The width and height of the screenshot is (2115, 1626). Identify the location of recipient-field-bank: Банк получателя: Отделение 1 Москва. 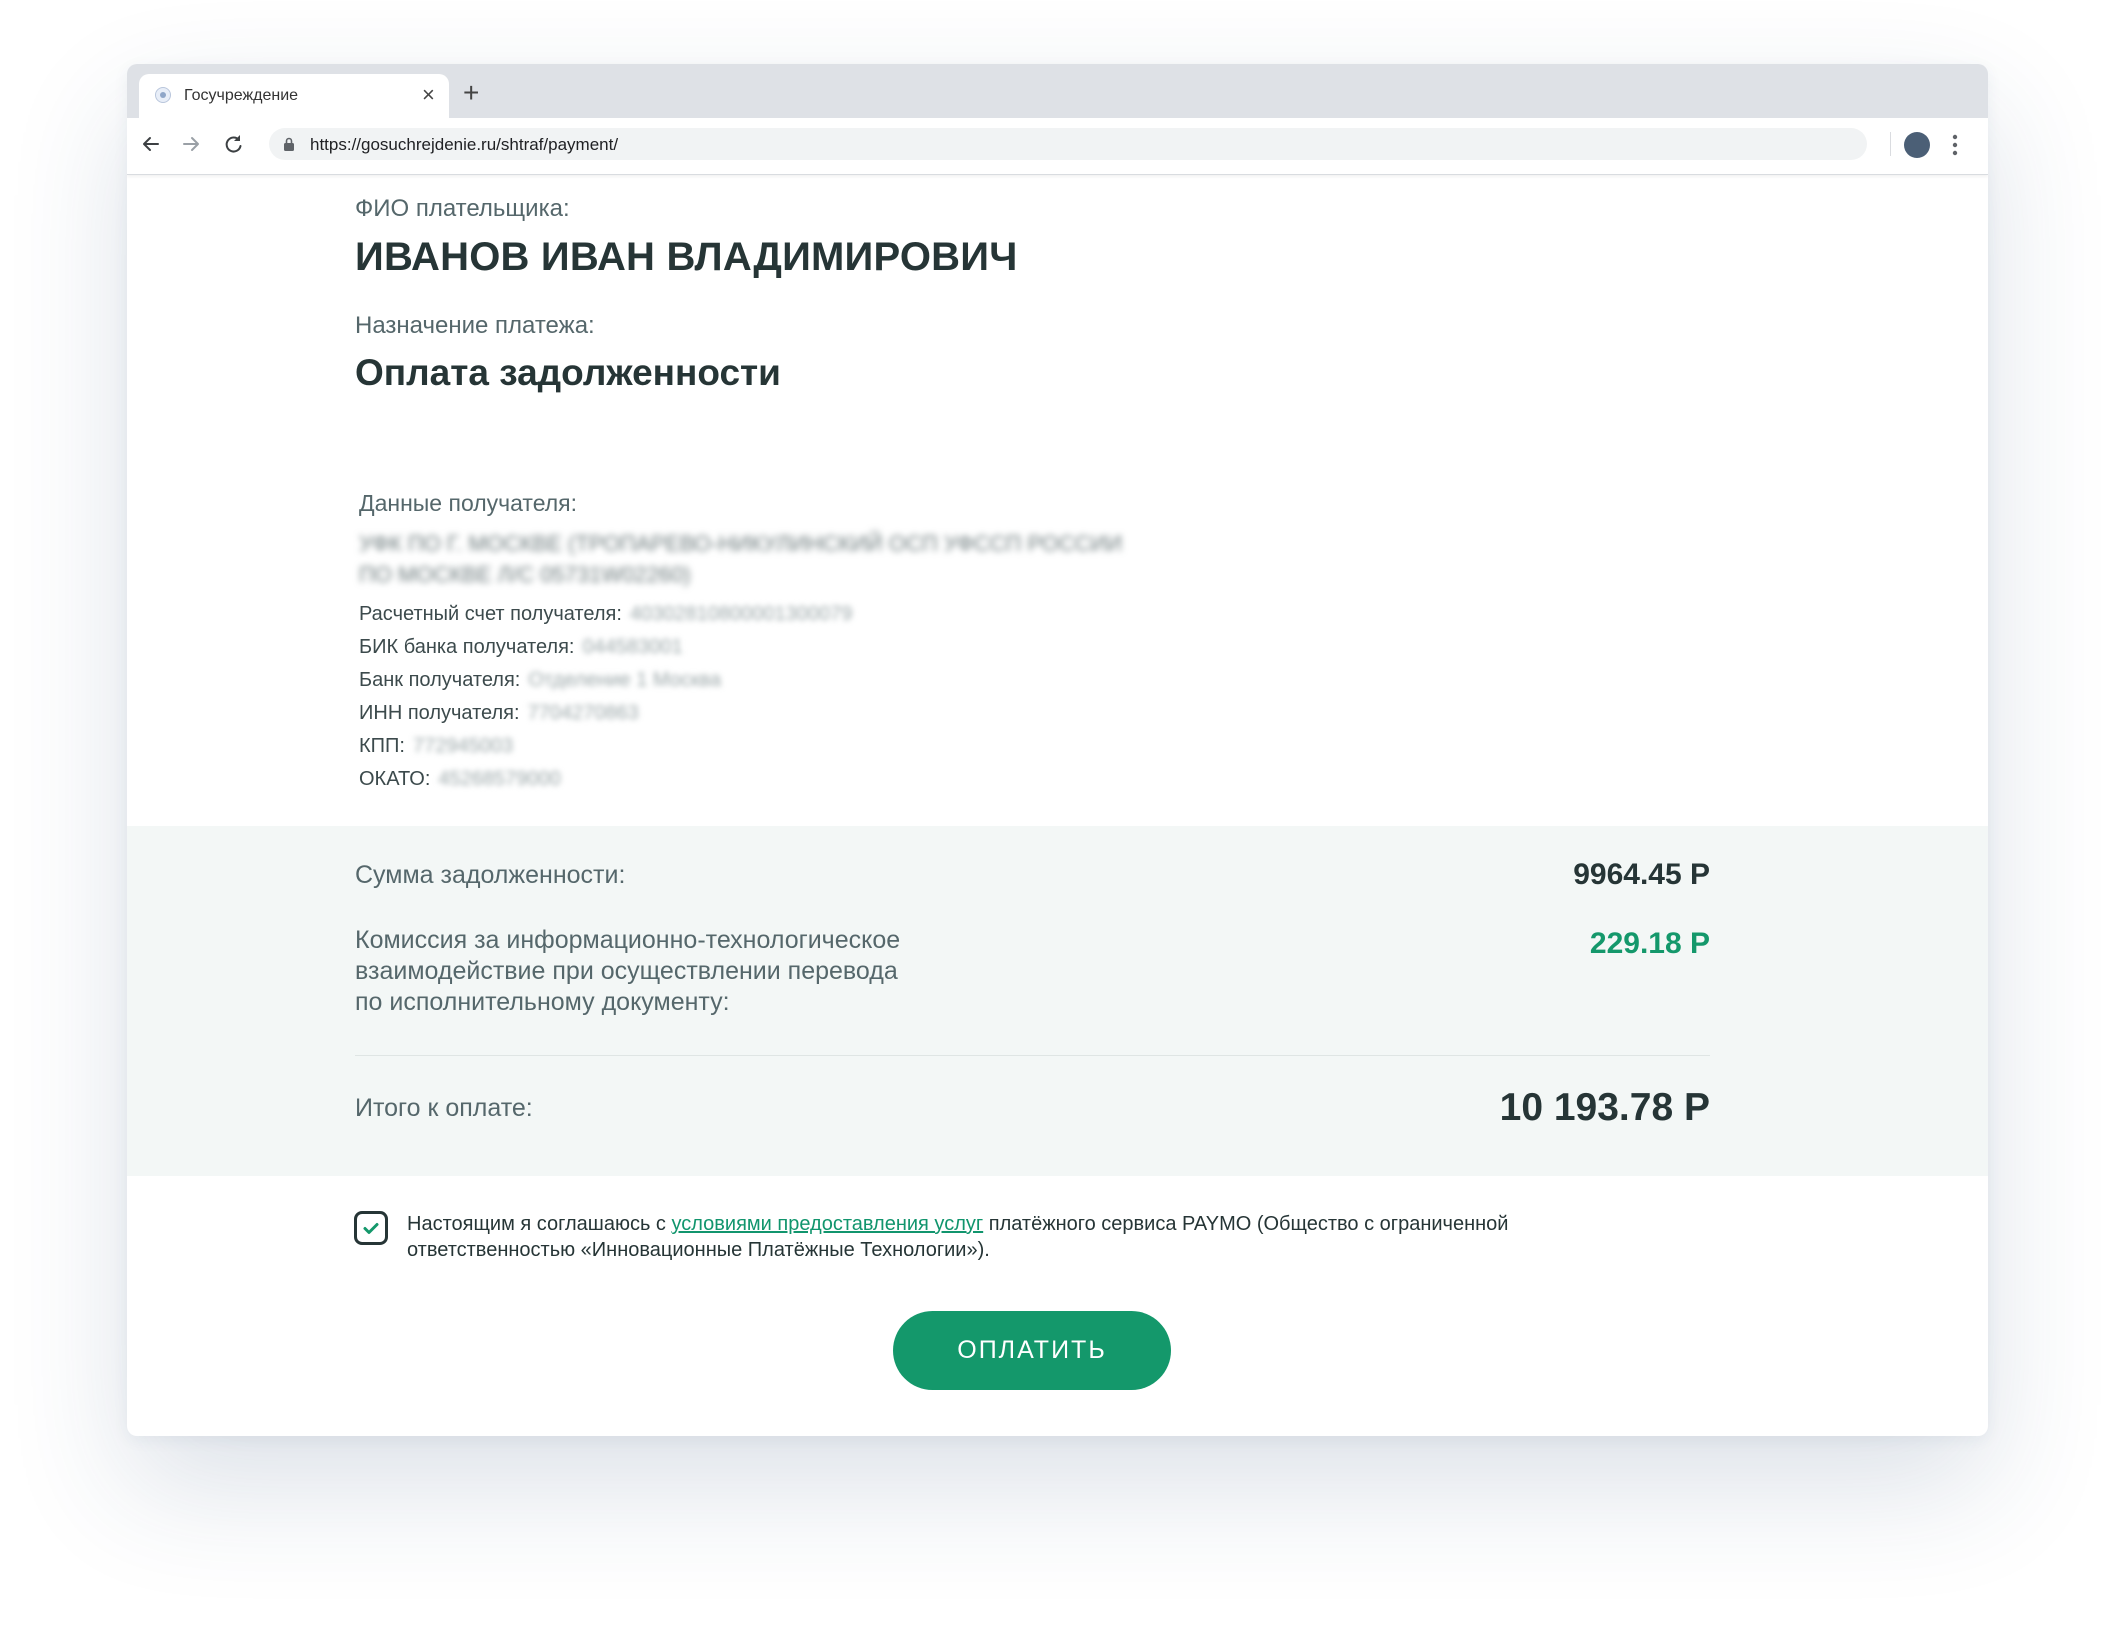
(540, 680).